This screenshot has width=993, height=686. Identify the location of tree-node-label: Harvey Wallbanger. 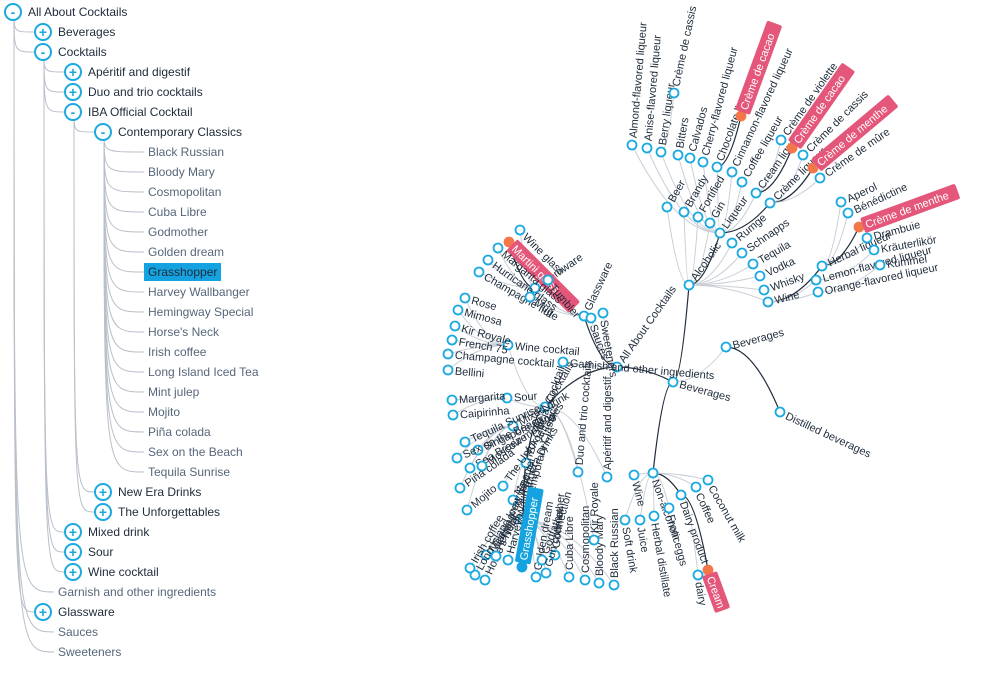
(199, 292).